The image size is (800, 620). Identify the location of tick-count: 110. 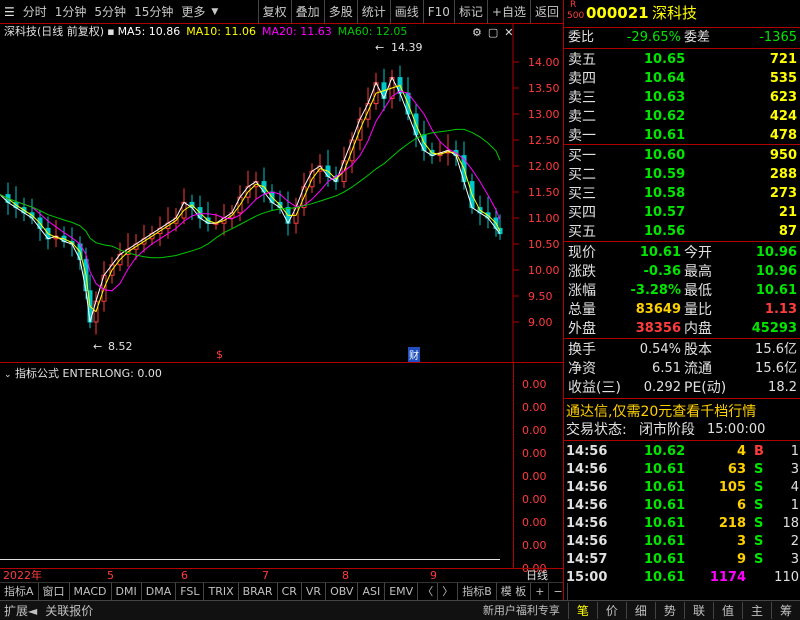
(786, 577).